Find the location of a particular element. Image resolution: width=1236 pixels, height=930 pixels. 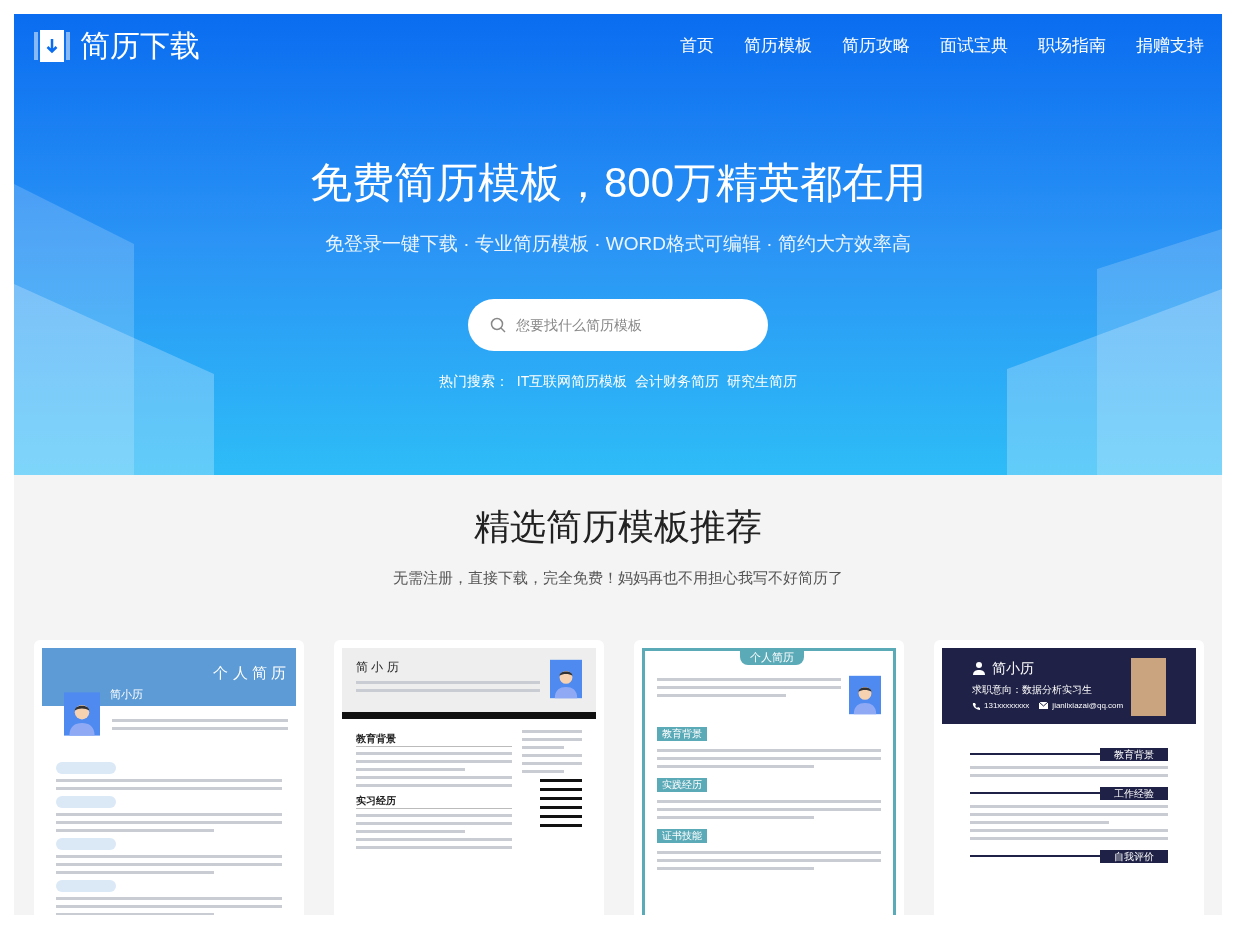

nav-link: 职场指南 is located at coordinates (1072, 46).